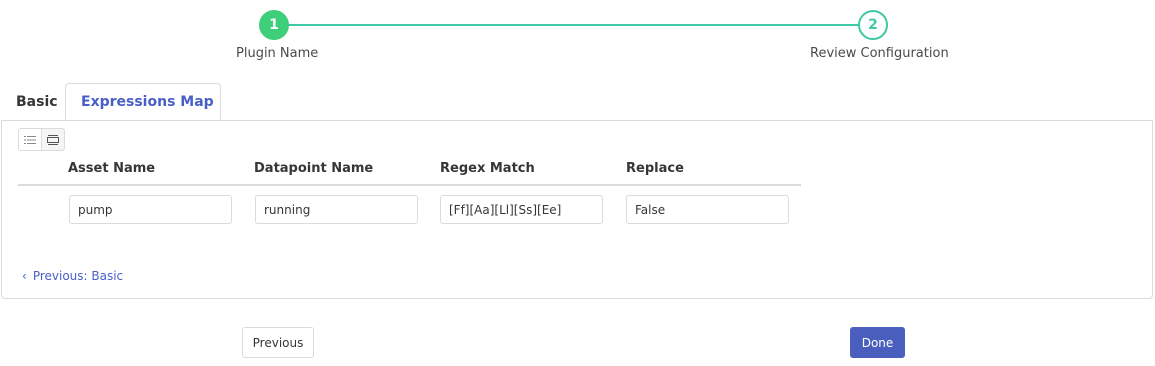  I want to click on step-1-indicator: 1, so click(274, 25).